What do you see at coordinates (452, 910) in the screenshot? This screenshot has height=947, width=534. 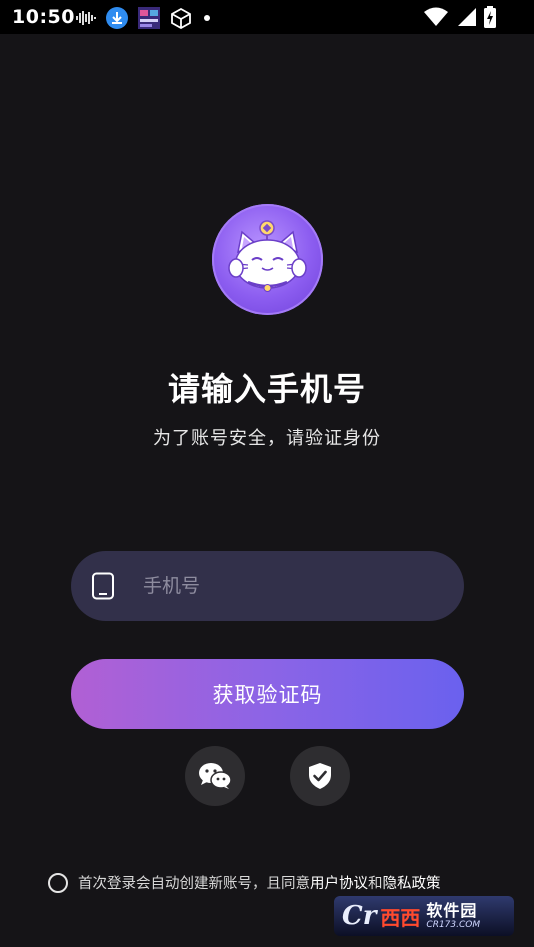 I see `watermark-name: 软件园` at bounding box center [452, 910].